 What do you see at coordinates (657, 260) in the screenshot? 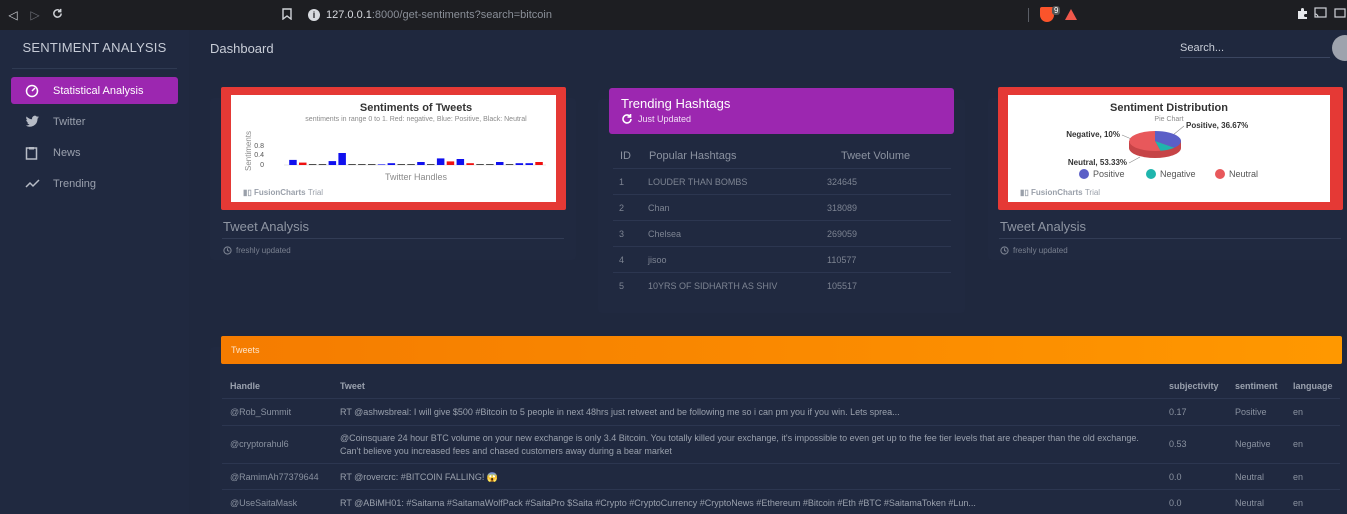
I see `hashtag-name: jisoo` at bounding box center [657, 260].